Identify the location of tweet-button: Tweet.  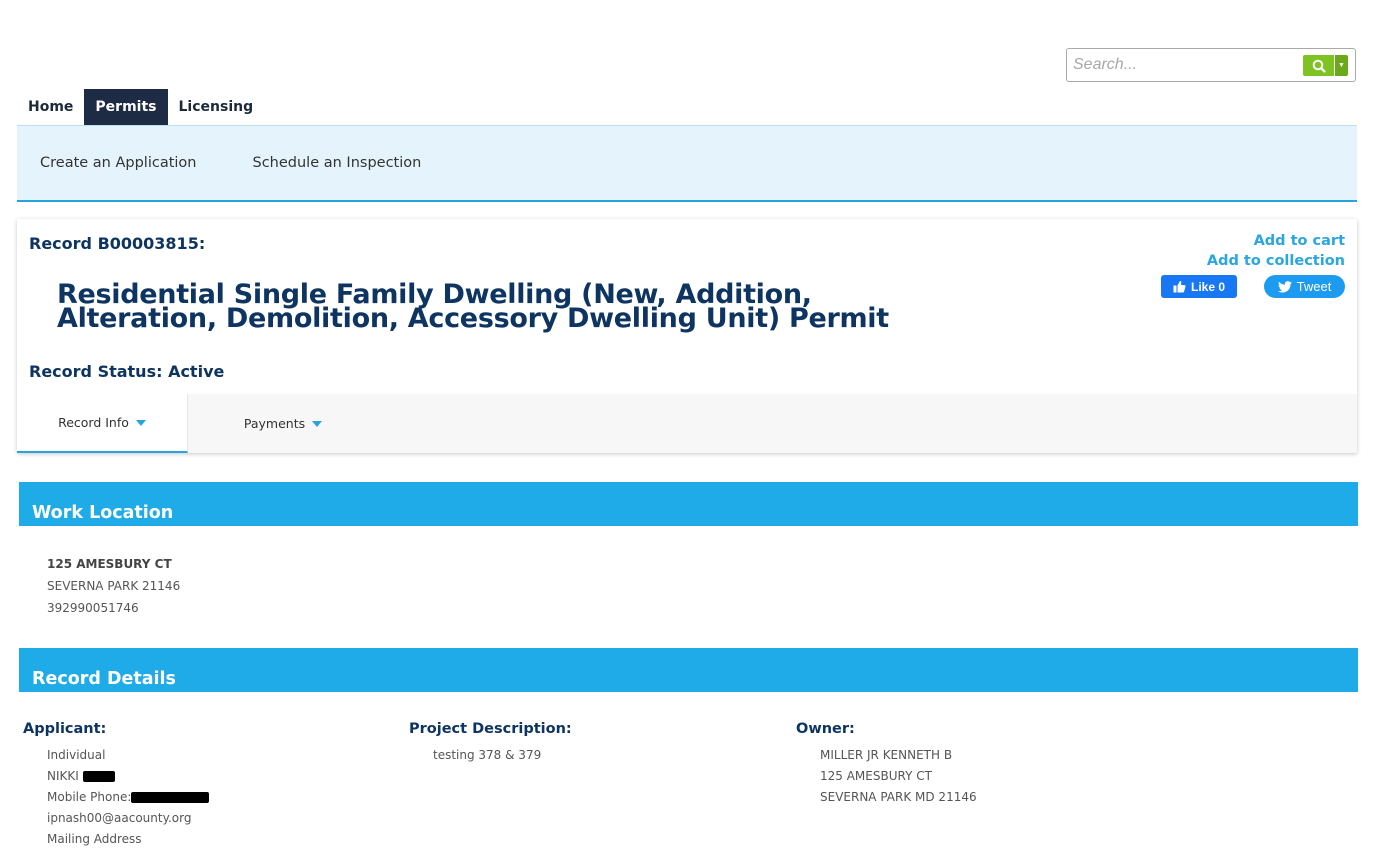
(1304, 286).